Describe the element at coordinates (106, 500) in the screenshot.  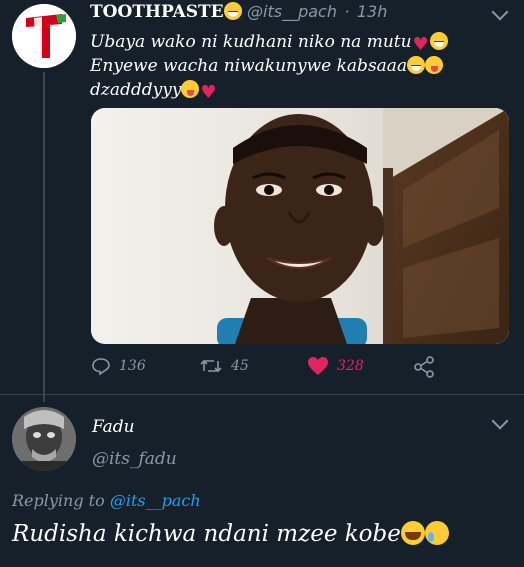
I see `replying-to: Replying to @its__pach` at that location.